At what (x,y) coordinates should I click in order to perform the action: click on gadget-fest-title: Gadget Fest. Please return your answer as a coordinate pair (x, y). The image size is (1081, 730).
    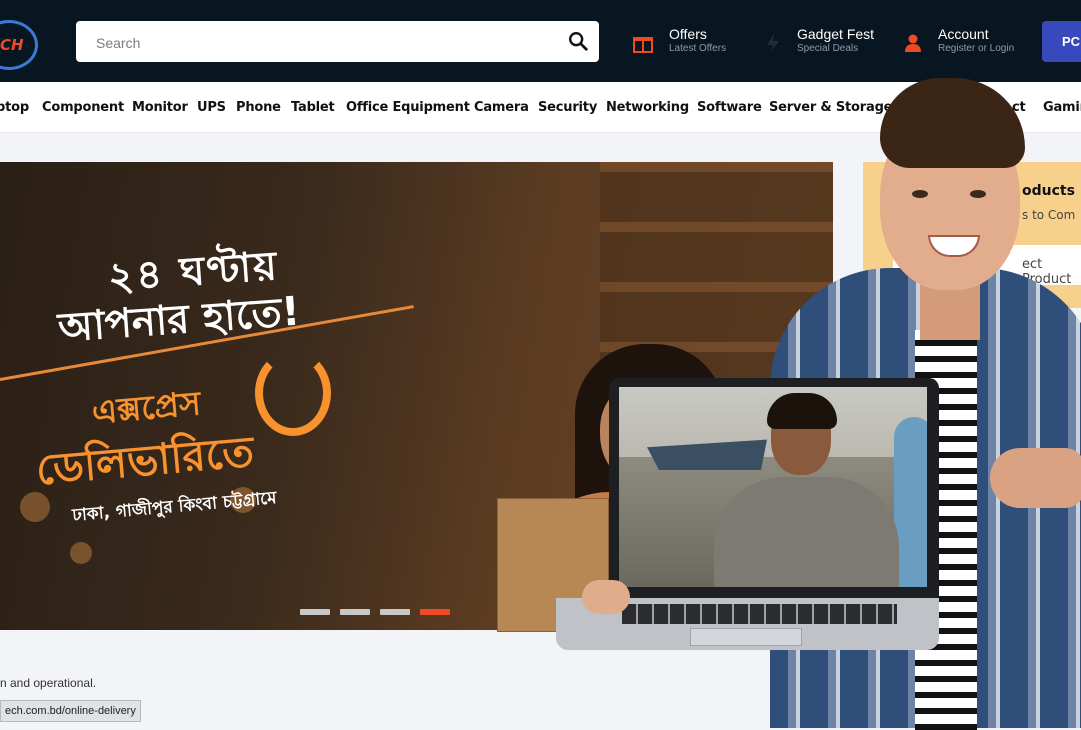
    Looking at the image, I should click on (836, 34).